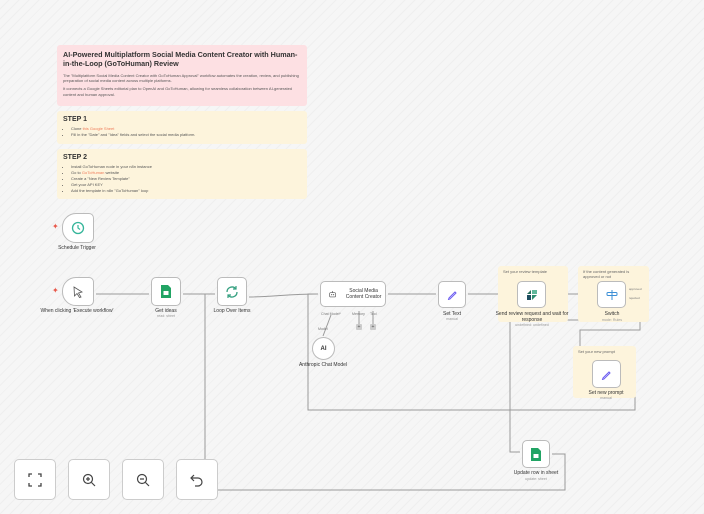 The width and height of the screenshot is (704, 514). I want to click on switch-icon, so click(611, 294).